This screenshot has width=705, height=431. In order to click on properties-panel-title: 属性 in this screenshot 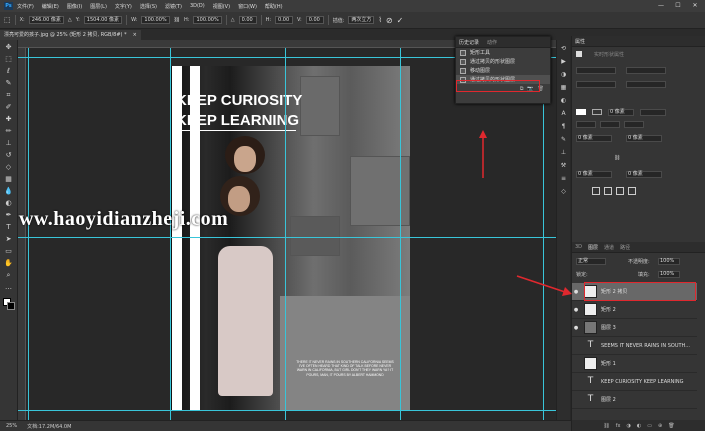, I will do `click(580, 41)`.